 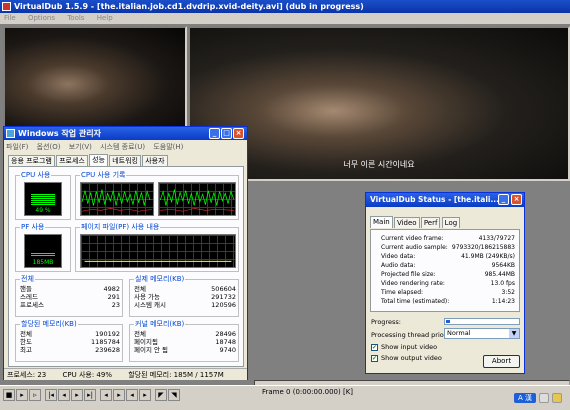 I want to click on chevron-down-icon: ▼, so click(x=514, y=333).